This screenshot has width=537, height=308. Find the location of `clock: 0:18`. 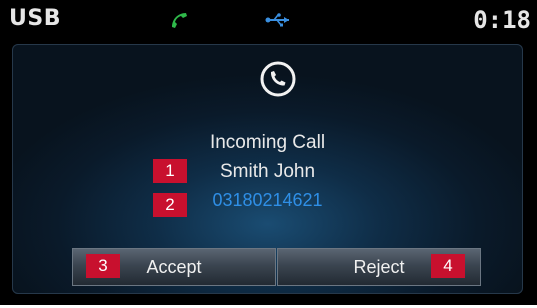

clock: 0:18 is located at coordinates (502, 20).